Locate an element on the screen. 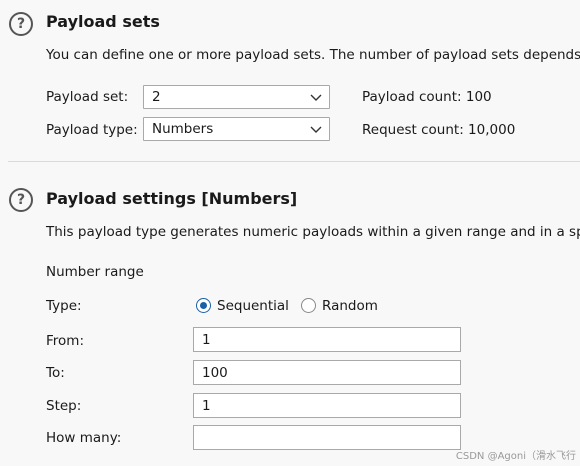 Image resolution: width=580 pixels, height=466 pixels. from-input: 1 is located at coordinates (327, 339).